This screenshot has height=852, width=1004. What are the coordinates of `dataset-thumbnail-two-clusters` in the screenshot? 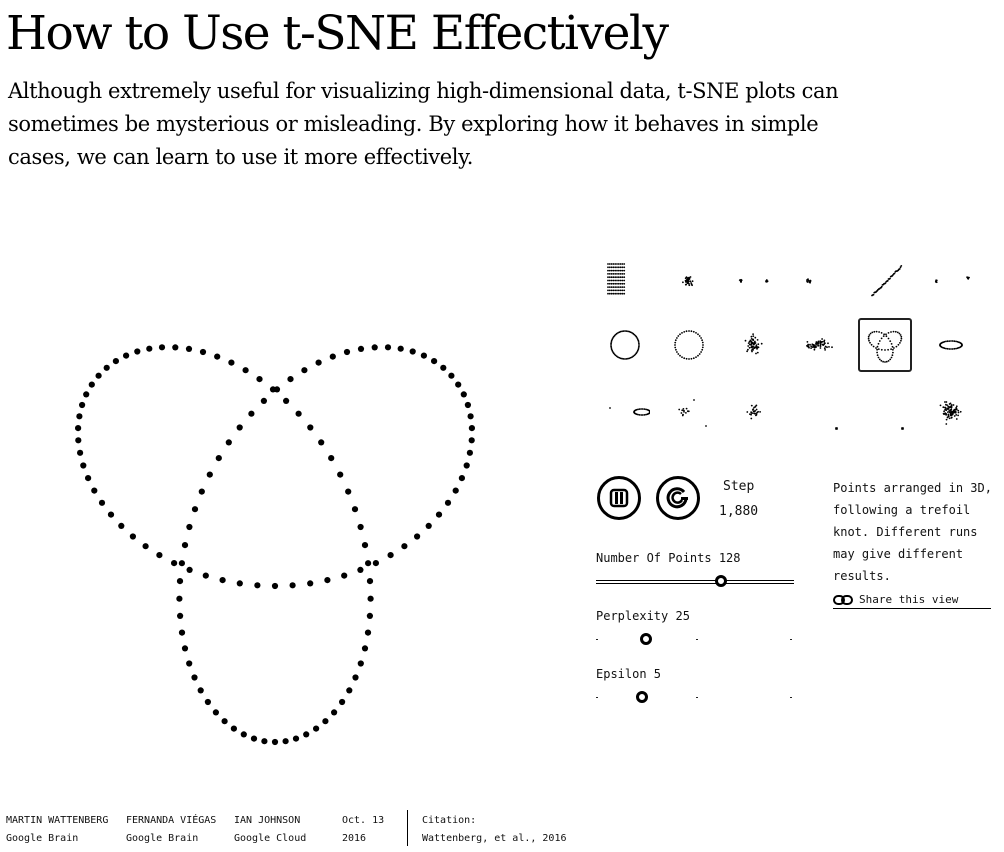 It's located at (754, 281).